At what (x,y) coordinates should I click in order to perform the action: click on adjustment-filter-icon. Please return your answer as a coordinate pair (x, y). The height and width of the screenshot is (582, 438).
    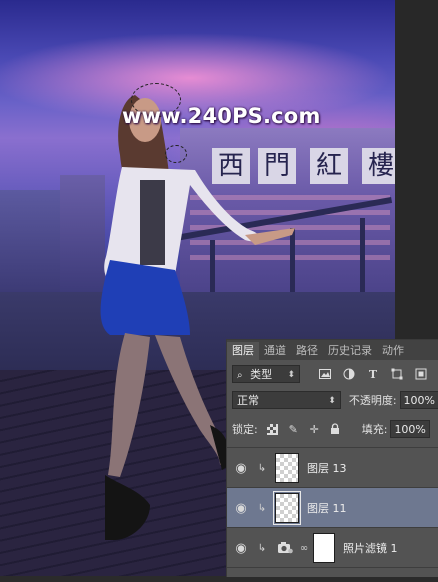
    Looking at the image, I should click on (349, 374).